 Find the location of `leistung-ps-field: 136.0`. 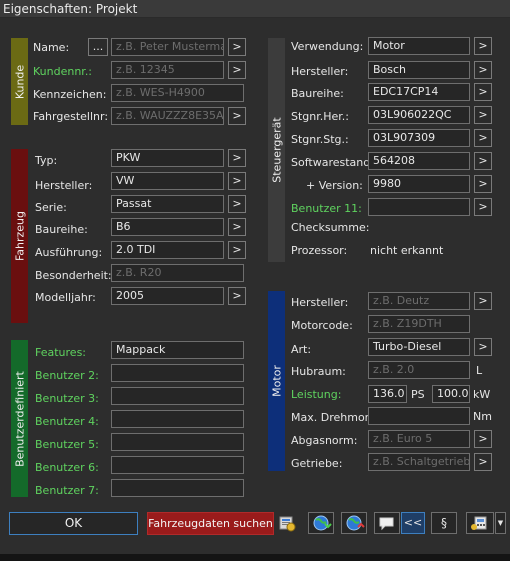

leistung-ps-field: 136.0 is located at coordinates (387, 394).